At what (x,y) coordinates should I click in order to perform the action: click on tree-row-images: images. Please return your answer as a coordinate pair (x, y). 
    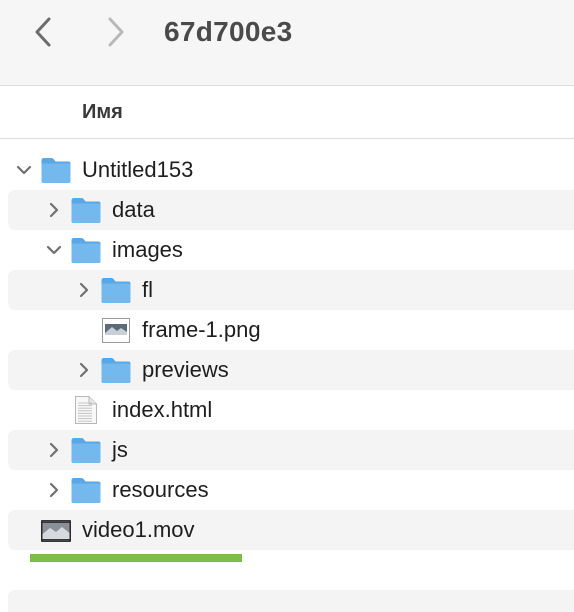
    Looking at the image, I should click on (287, 250).